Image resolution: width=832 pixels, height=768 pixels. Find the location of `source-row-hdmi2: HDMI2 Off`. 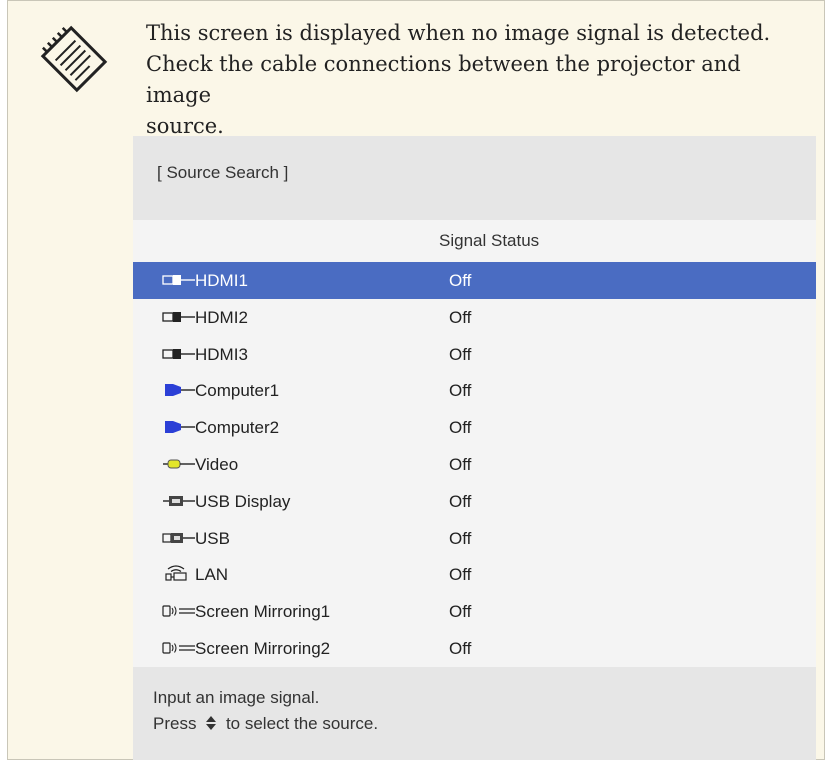

source-row-hdmi2: HDMI2 Off is located at coordinates (474, 317).